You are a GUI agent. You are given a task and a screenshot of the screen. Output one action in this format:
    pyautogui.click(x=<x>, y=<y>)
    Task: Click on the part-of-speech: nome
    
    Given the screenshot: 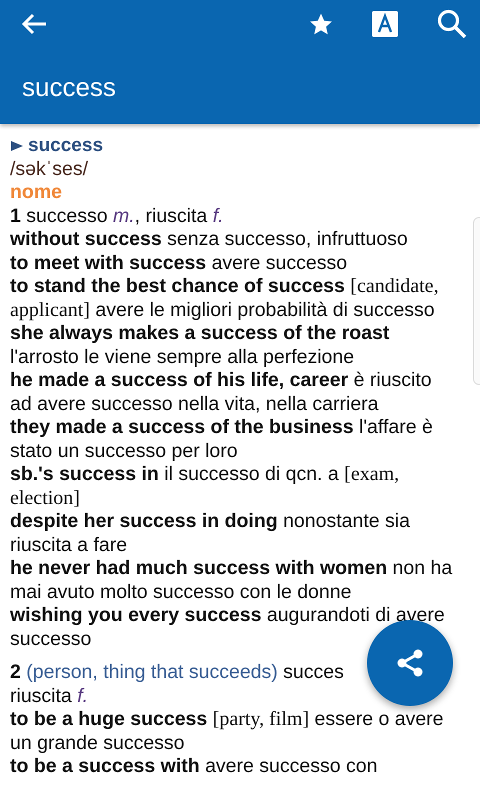 What is the action you would take?
    pyautogui.click(x=37, y=192)
    